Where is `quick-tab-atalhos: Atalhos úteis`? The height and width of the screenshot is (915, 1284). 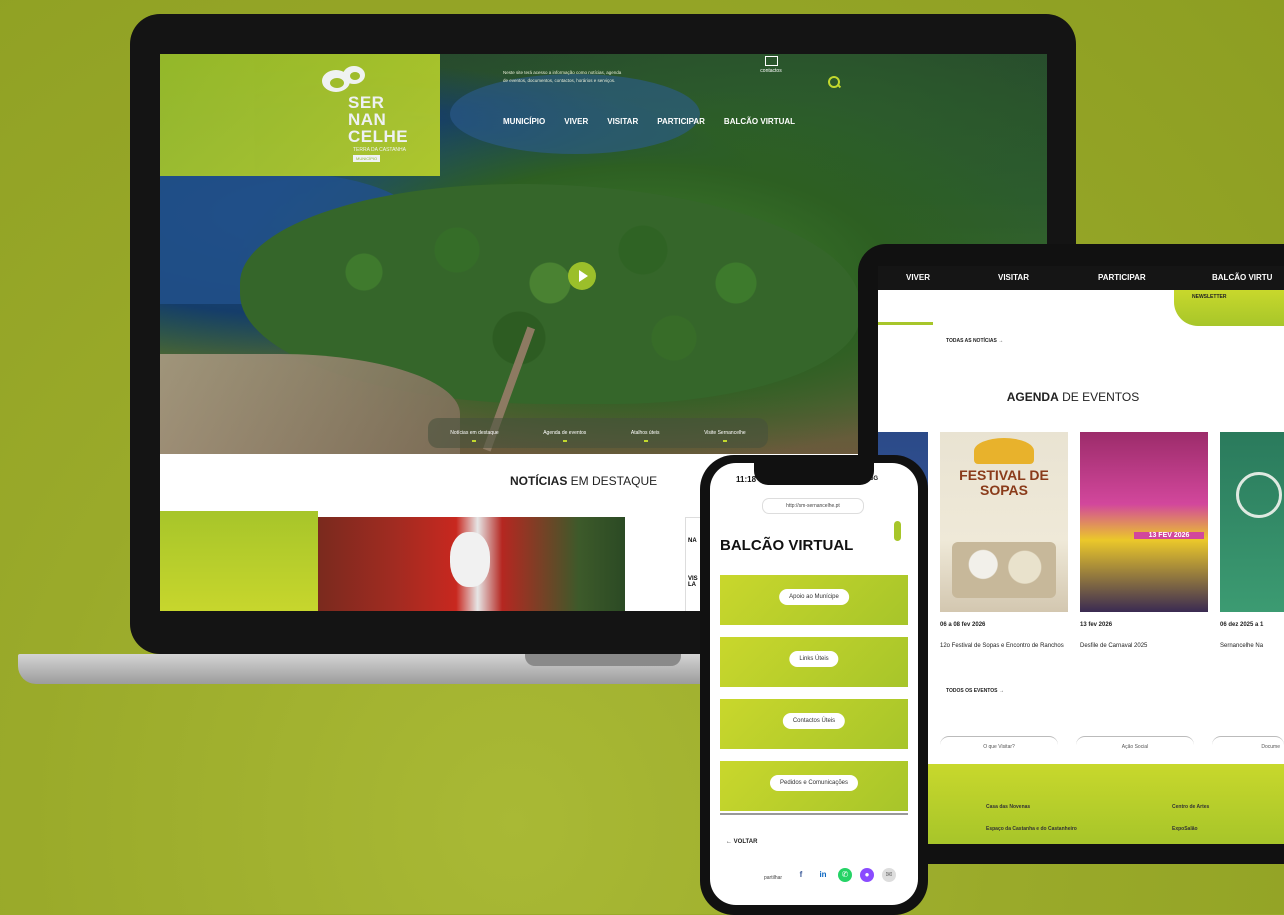
quick-tab-atalhos: Atalhos úteis is located at coordinates (645, 436).